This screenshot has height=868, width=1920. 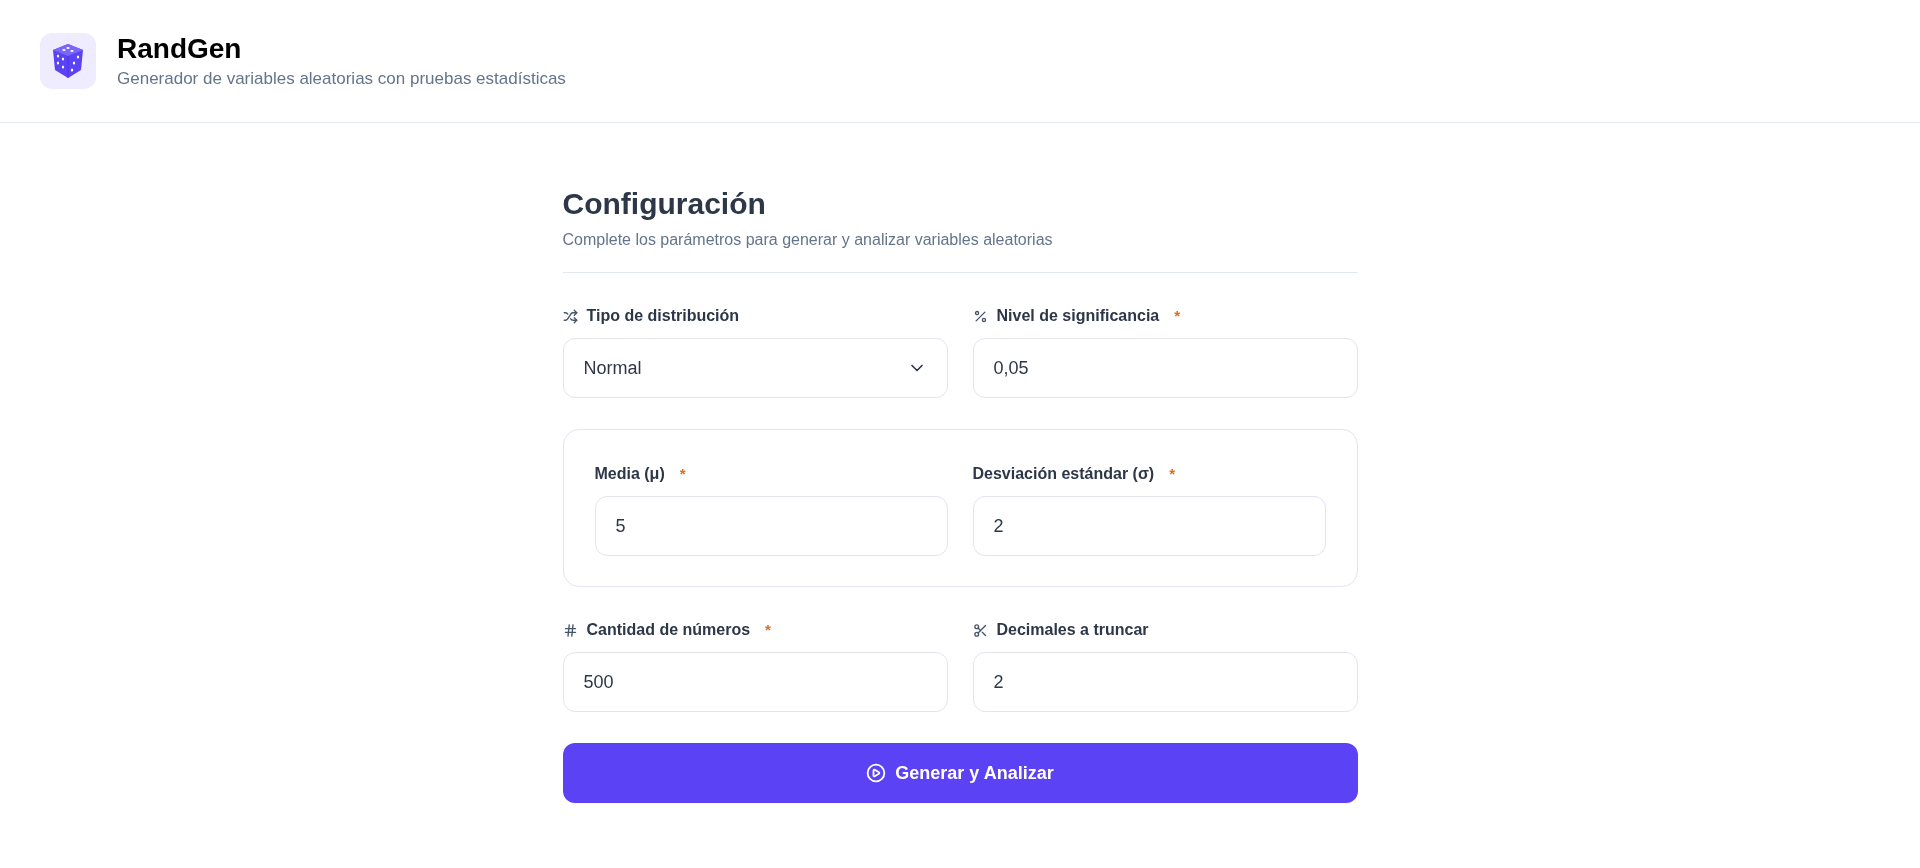 I want to click on hash-icon, so click(x=570, y=630).